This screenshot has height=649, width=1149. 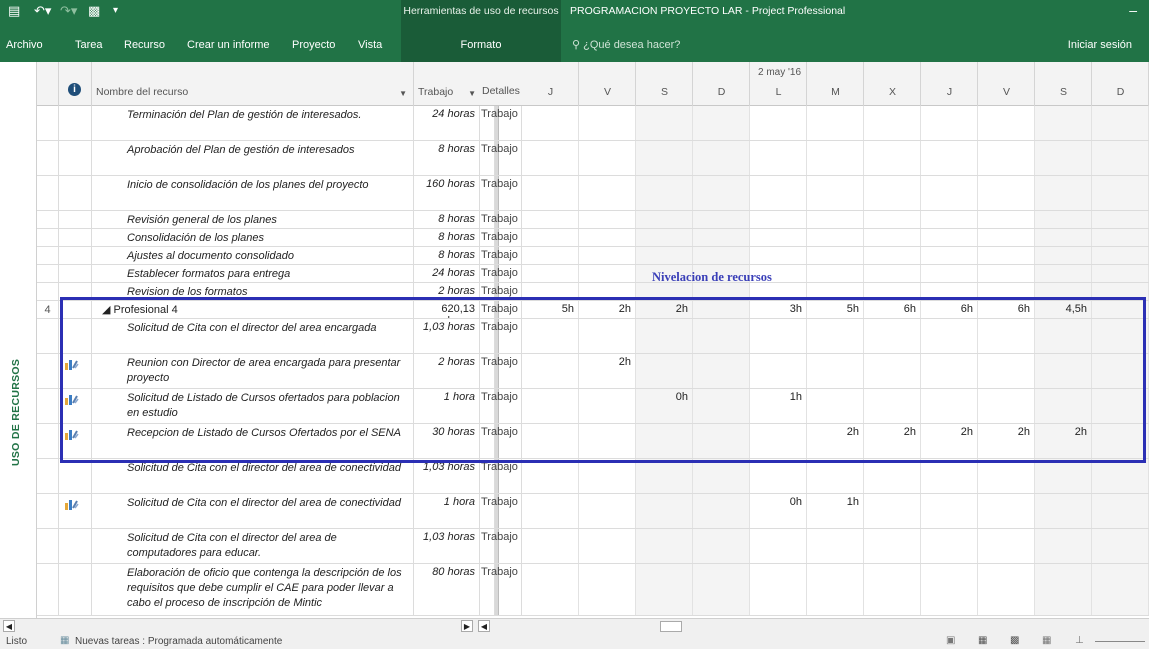 What do you see at coordinates (89, 42) in the screenshot?
I see `tab-tarea: Tarea` at bounding box center [89, 42].